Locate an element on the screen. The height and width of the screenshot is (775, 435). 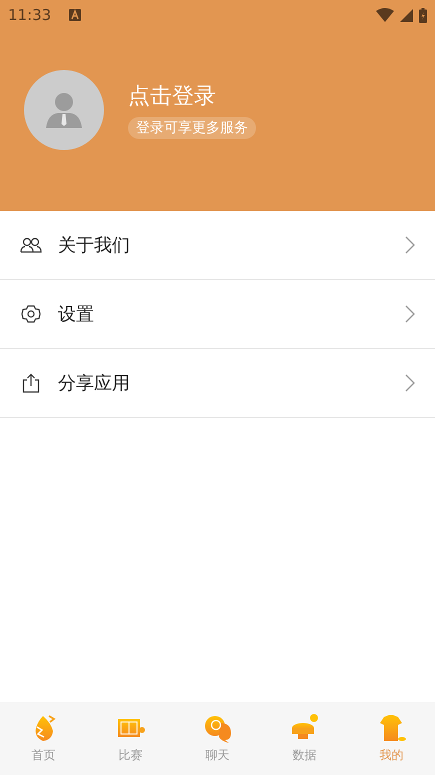
wifi-icon is located at coordinates (385, 15).